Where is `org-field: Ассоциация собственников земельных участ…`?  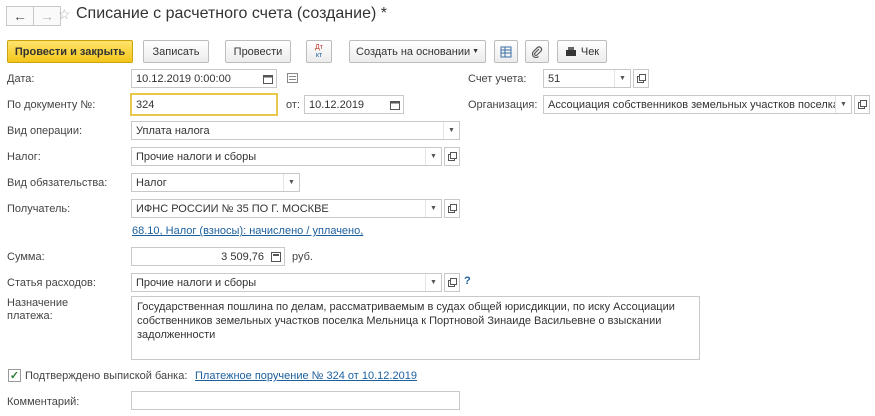
org-field: Ассоциация собственников земельных участ… is located at coordinates (697, 104).